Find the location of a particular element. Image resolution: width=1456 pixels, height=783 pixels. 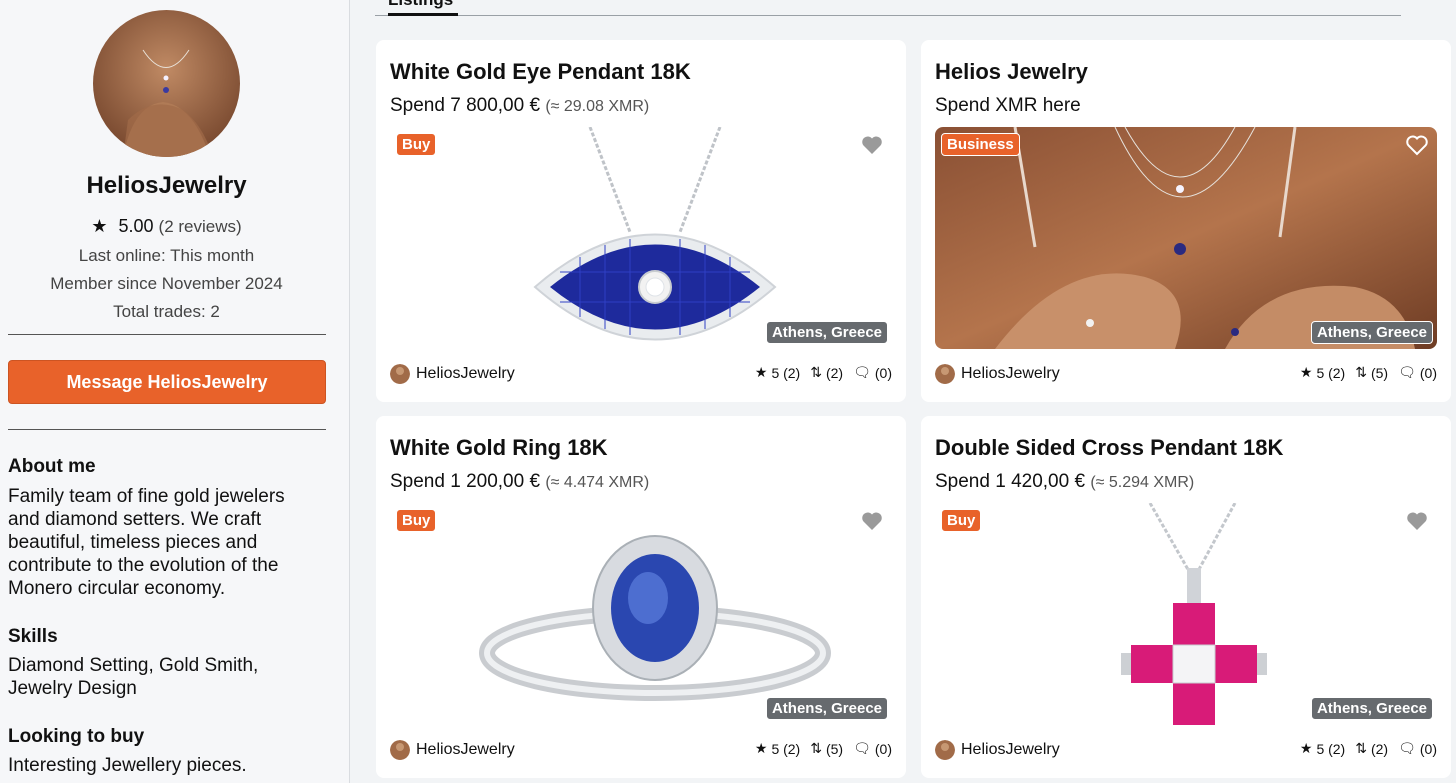

tab-active-indicator is located at coordinates (423, 14).